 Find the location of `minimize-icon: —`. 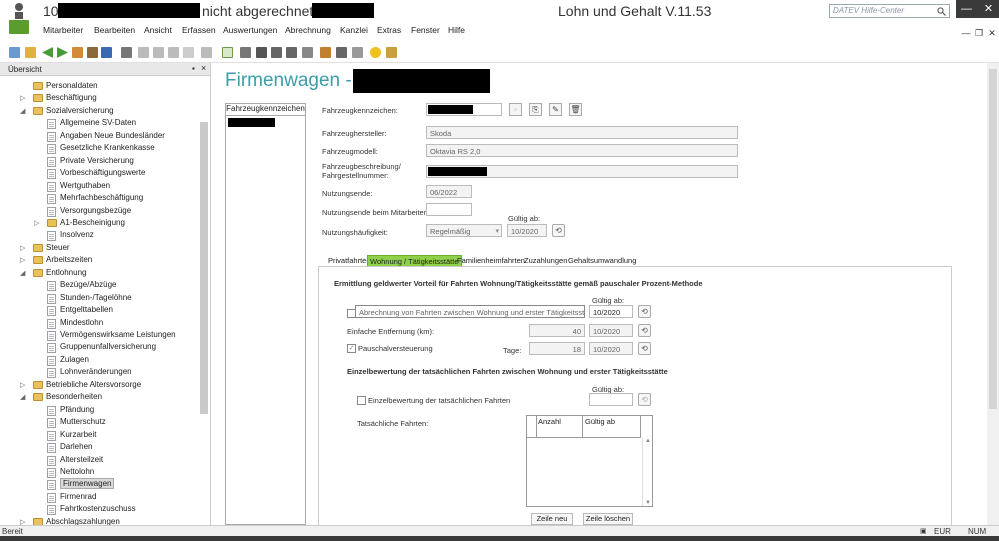

minimize-icon: — is located at coordinates (966, 9).